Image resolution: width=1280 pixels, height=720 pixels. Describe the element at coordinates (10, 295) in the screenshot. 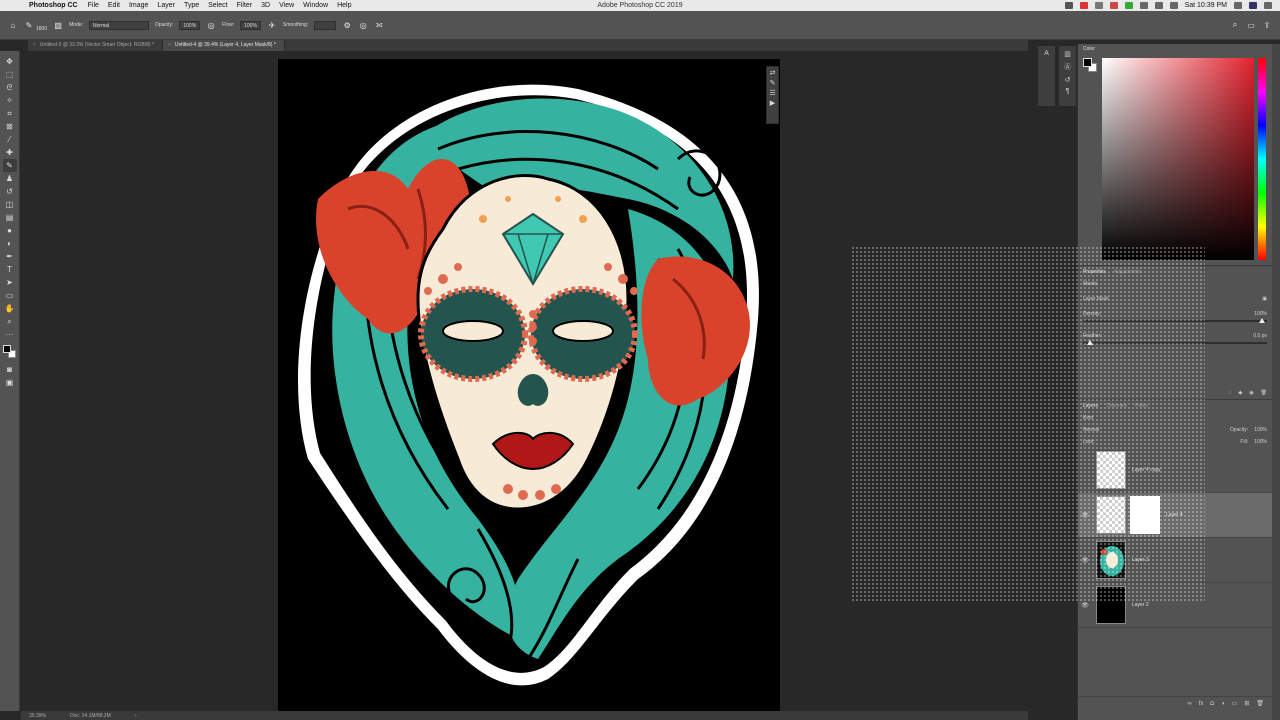

I see `shape-tool-icon: ▭` at that location.